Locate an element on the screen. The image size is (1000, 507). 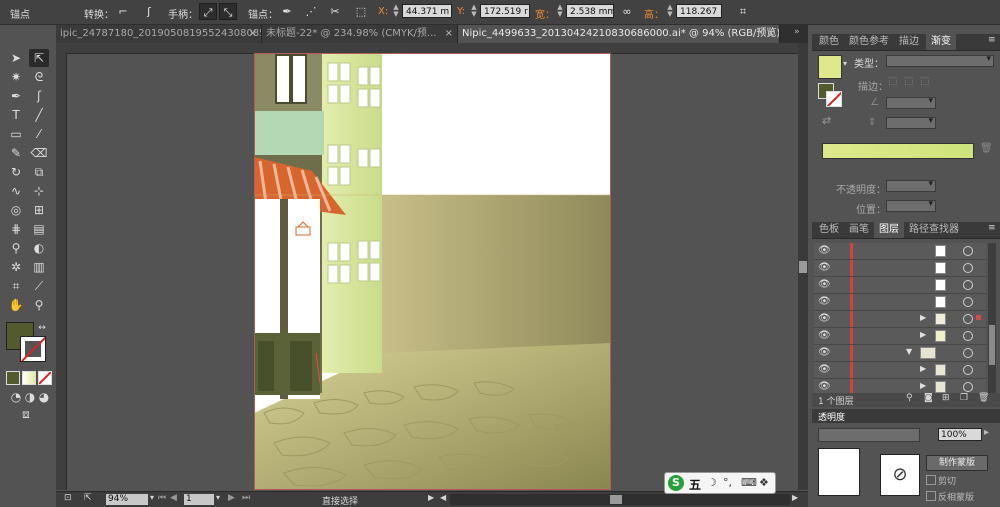
make-mask-button: 制作蒙版 is located at coordinates (957, 463).